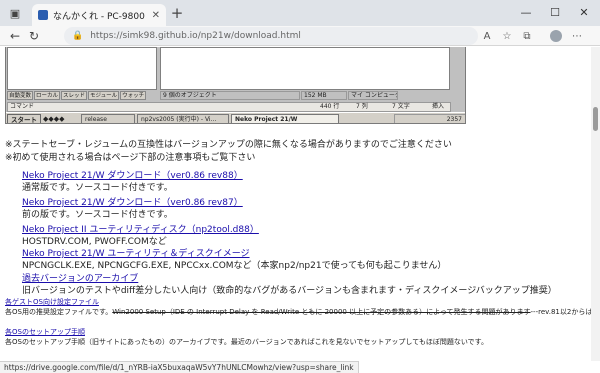 The image size is (600, 373). I want to click on guest-os-config-link: 各ゲストOS向け設定ファイル, so click(52, 302).